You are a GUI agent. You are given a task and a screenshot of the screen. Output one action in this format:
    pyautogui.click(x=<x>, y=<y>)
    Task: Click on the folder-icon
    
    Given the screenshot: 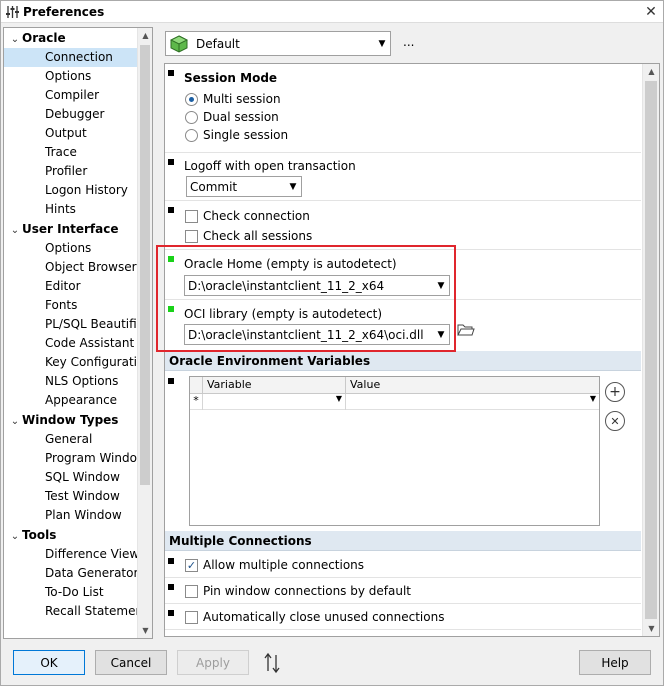 What is the action you would take?
    pyautogui.click(x=466, y=330)
    